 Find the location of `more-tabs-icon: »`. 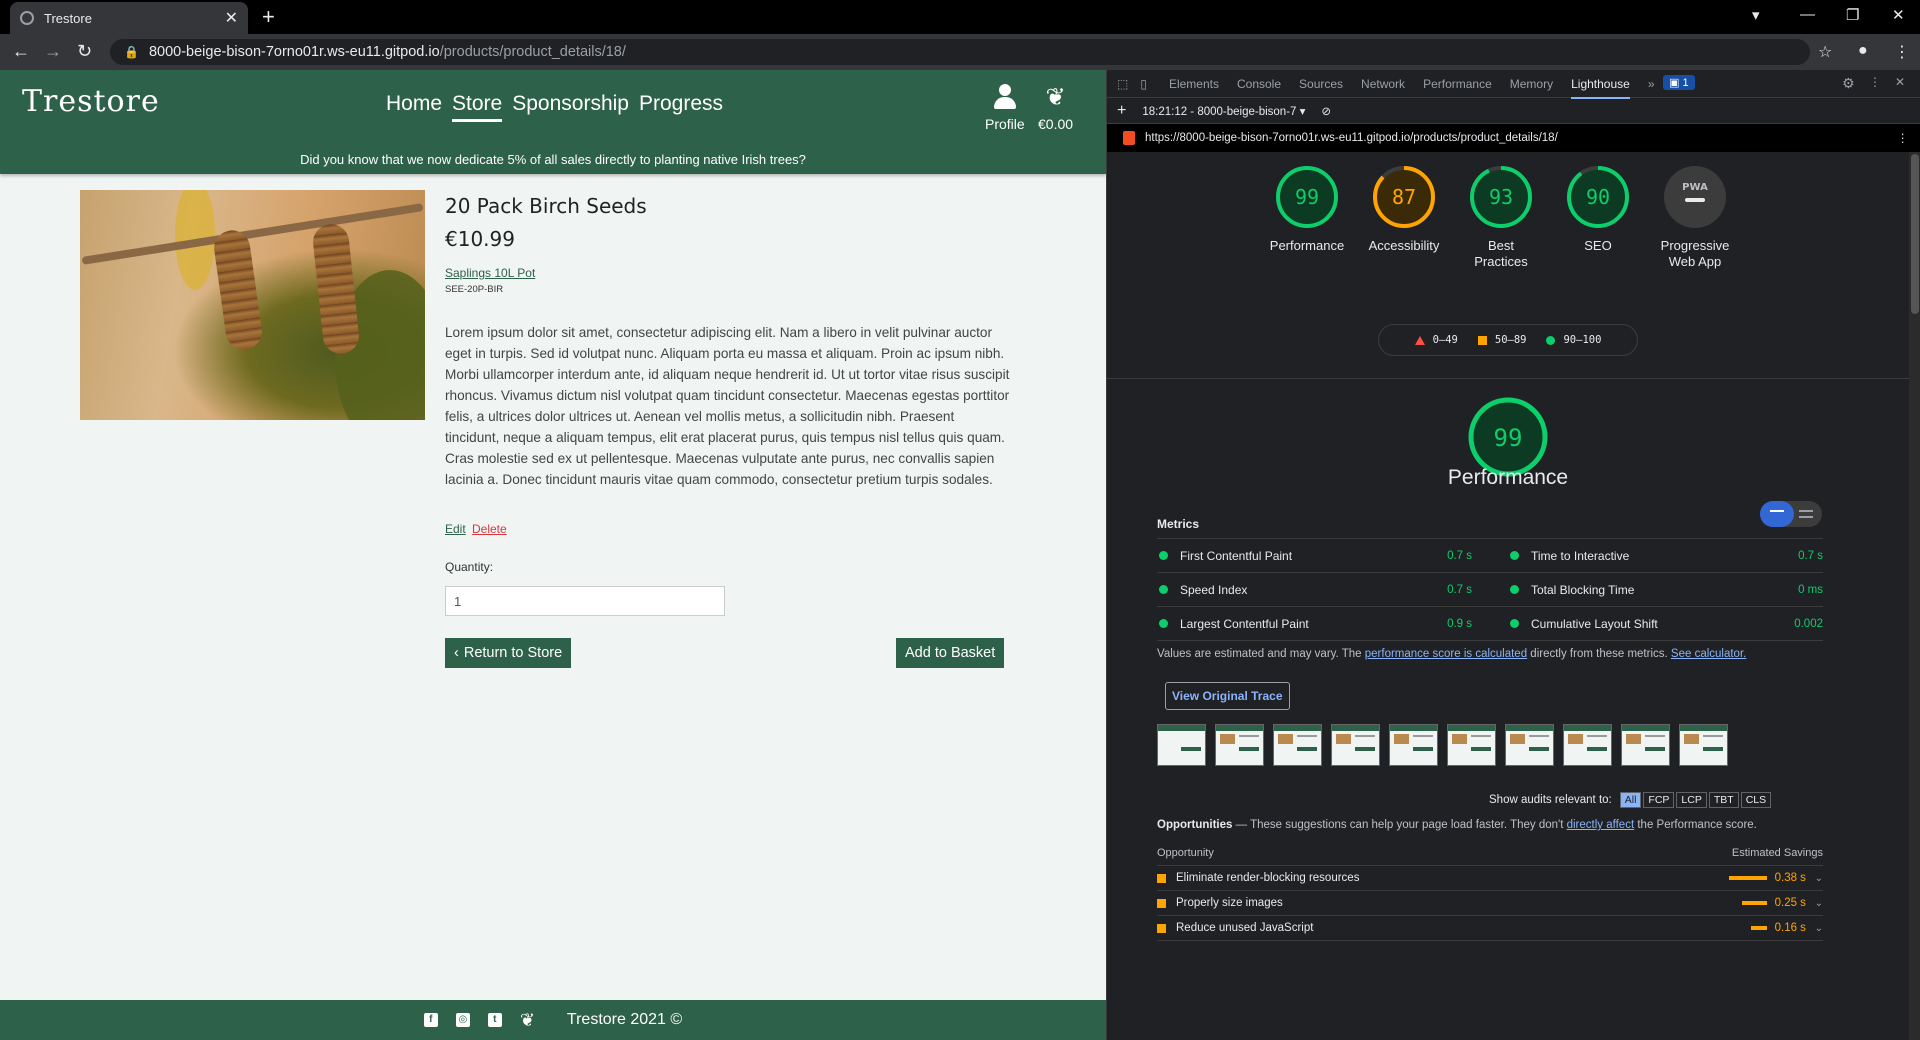

more-tabs-icon: » is located at coordinates (1651, 84).